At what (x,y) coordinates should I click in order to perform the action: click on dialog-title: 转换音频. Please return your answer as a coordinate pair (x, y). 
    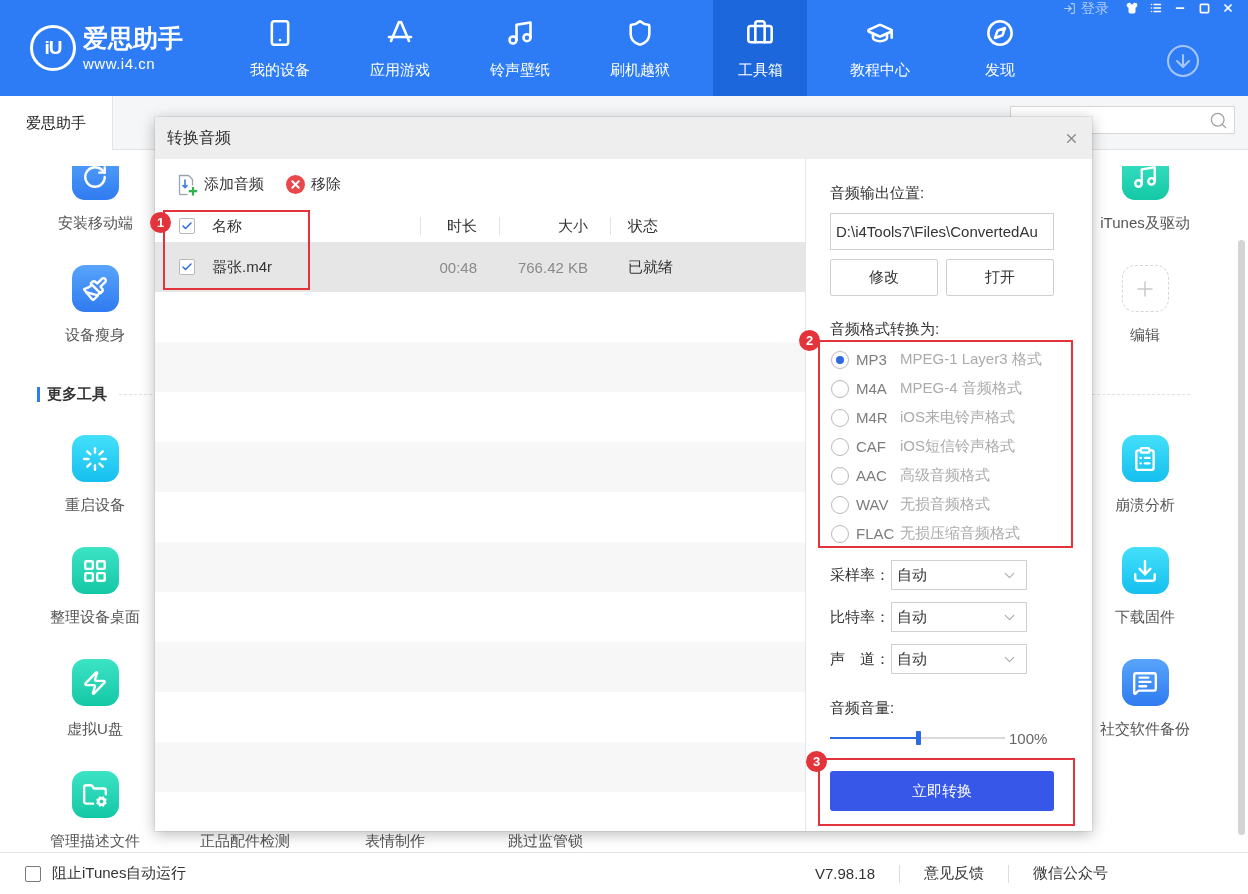
    Looking at the image, I should click on (199, 137).